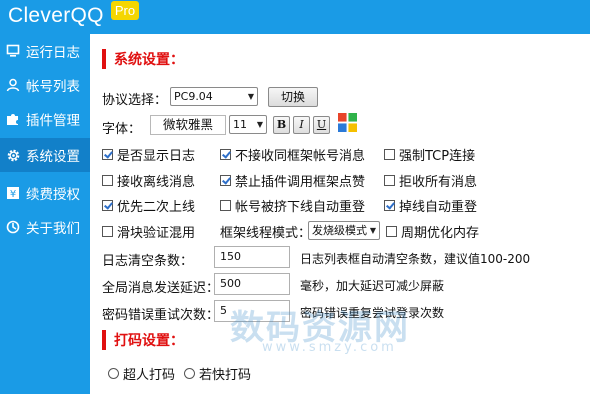 This screenshot has width=590, height=394. Describe the element at coordinates (53, 121) in the screenshot. I see `sidebar-item-label: 插件管理` at that location.